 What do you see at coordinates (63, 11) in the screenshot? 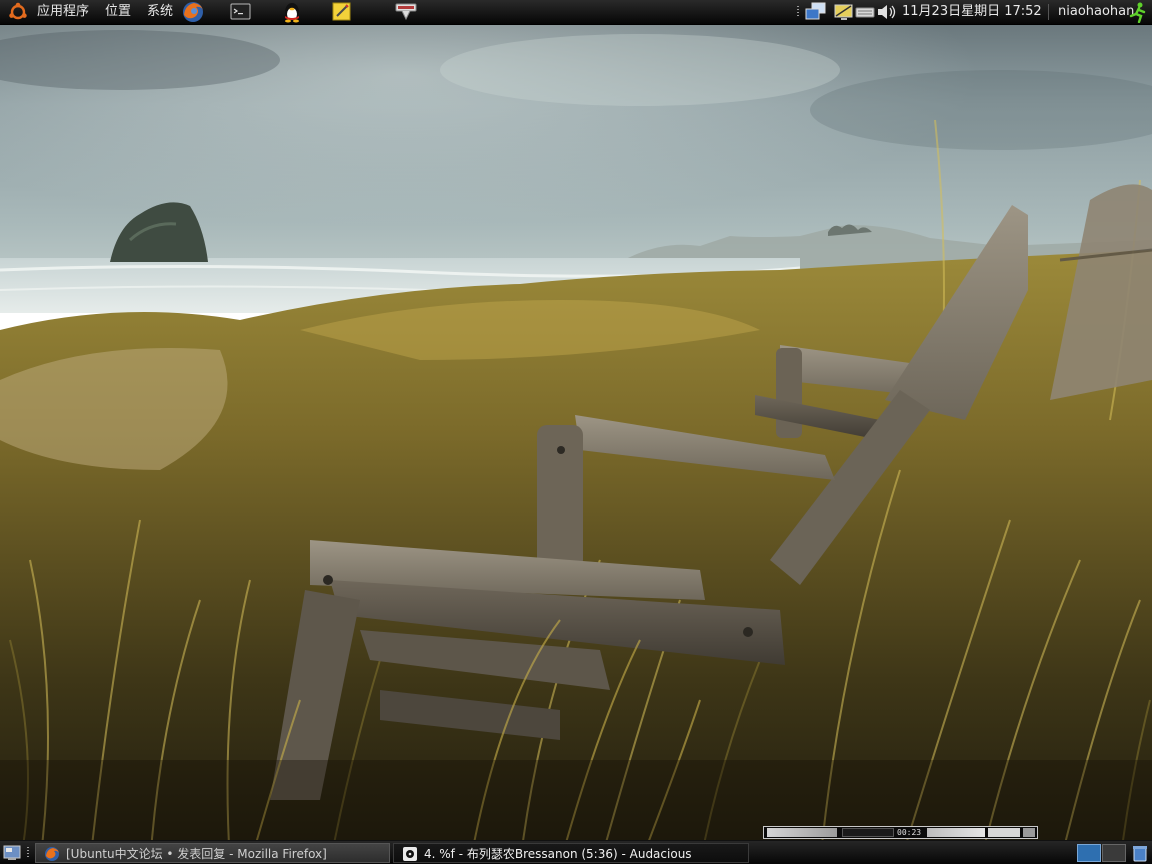
I see `applications-menu-label: 应用程序` at bounding box center [63, 11].